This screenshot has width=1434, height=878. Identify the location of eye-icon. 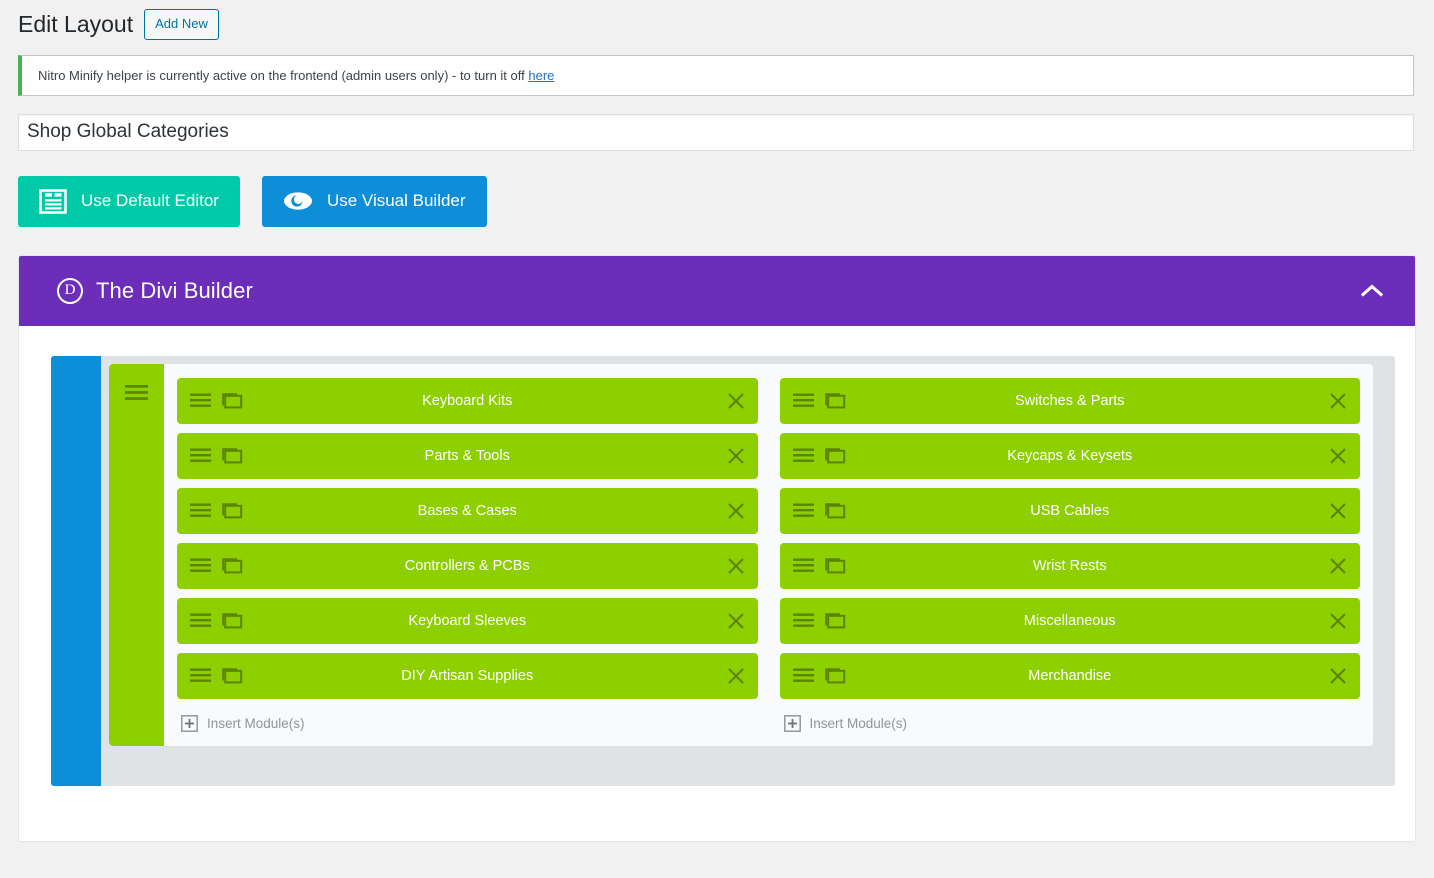
(298, 201).